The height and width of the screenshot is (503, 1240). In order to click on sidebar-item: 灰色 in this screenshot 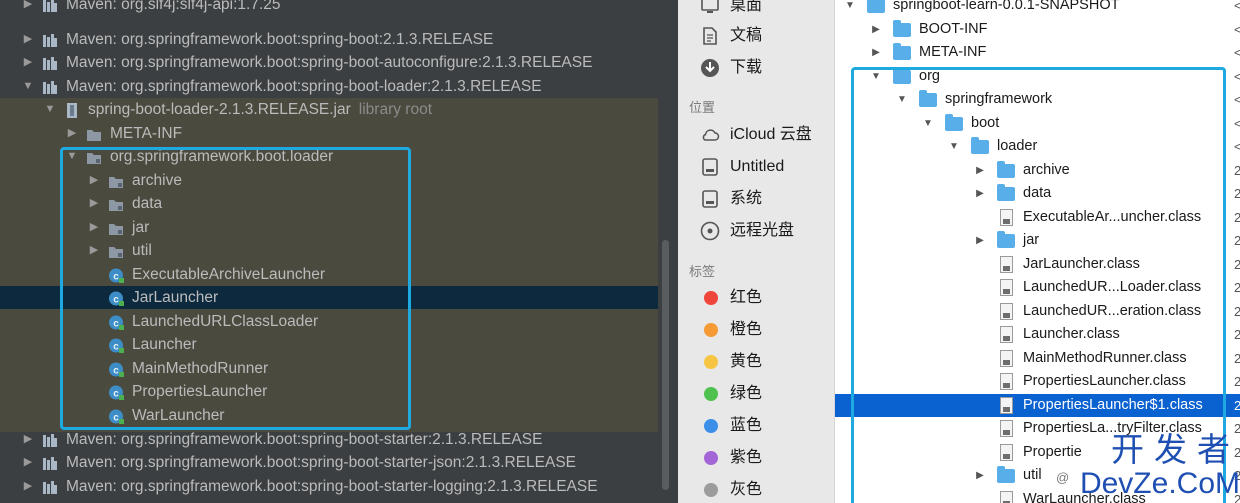, I will do `click(756, 489)`.